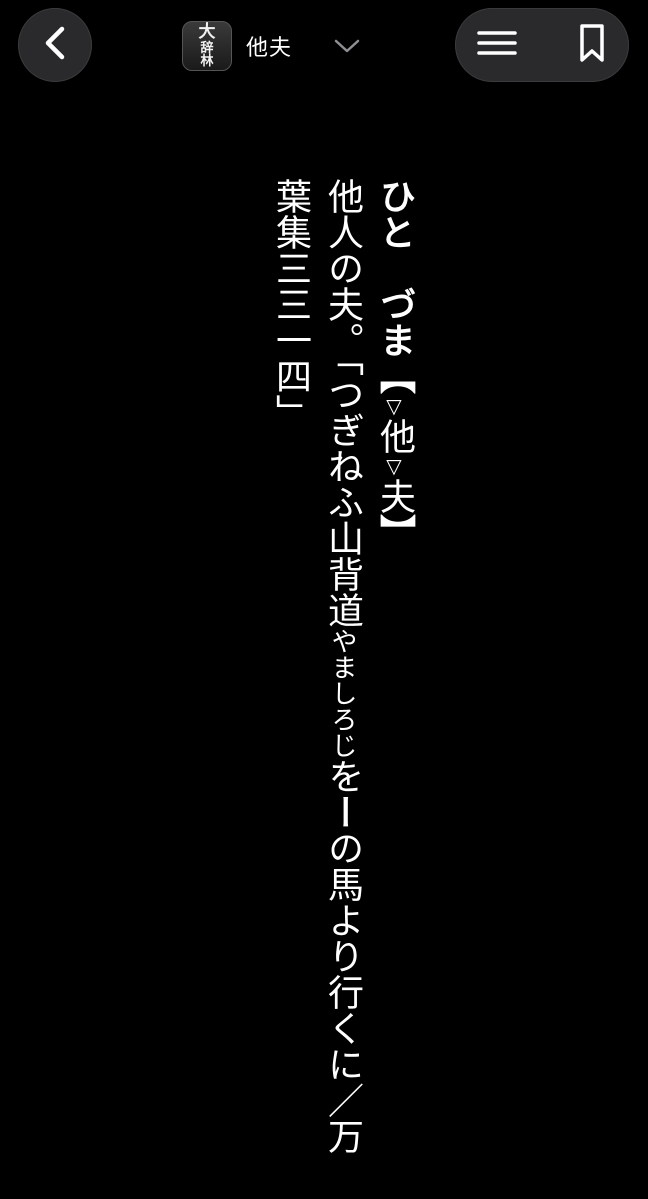  What do you see at coordinates (394, 436) in the screenshot?
I see `kanji-1: 他` at bounding box center [394, 436].